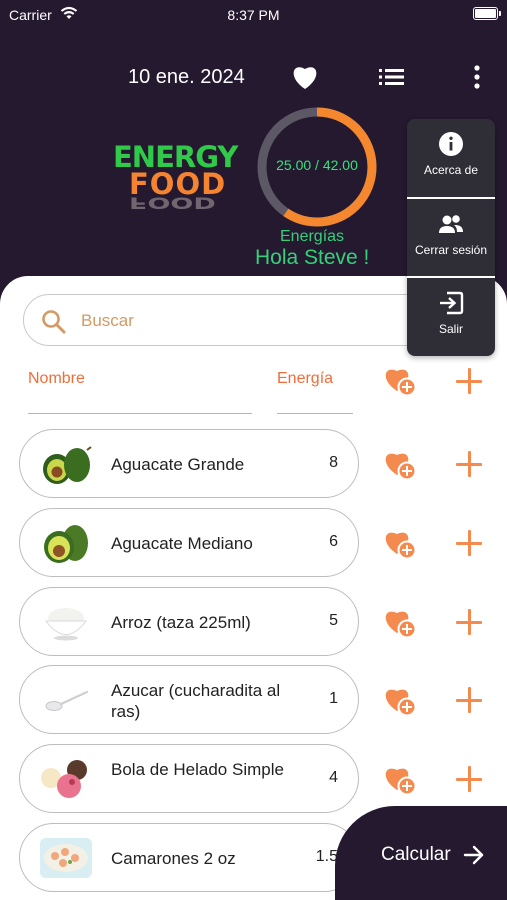  I want to click on menu-item-exit: Salir, so click(451, 317).